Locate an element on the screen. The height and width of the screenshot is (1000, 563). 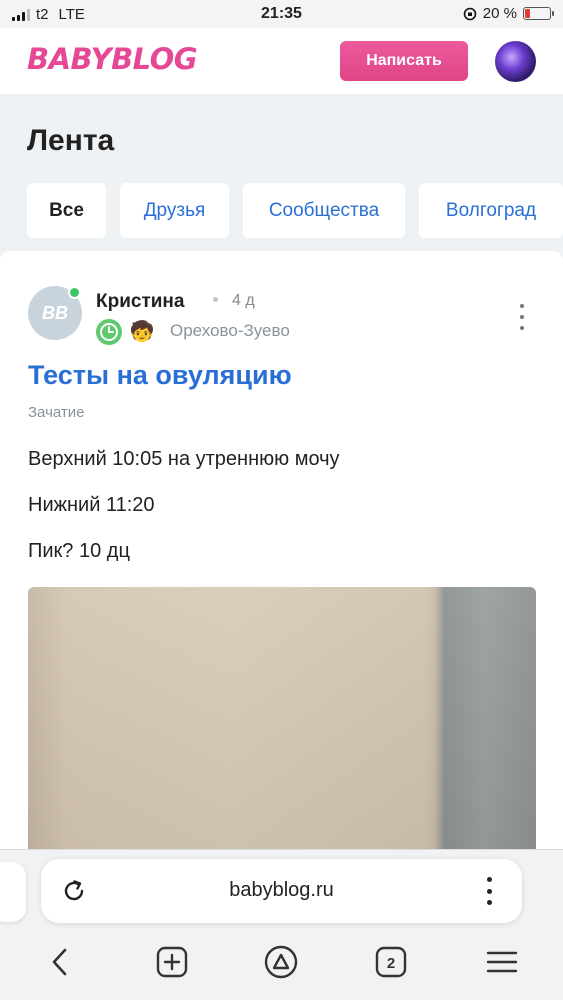
page-title: Лента is located at coordinates (71, 140).